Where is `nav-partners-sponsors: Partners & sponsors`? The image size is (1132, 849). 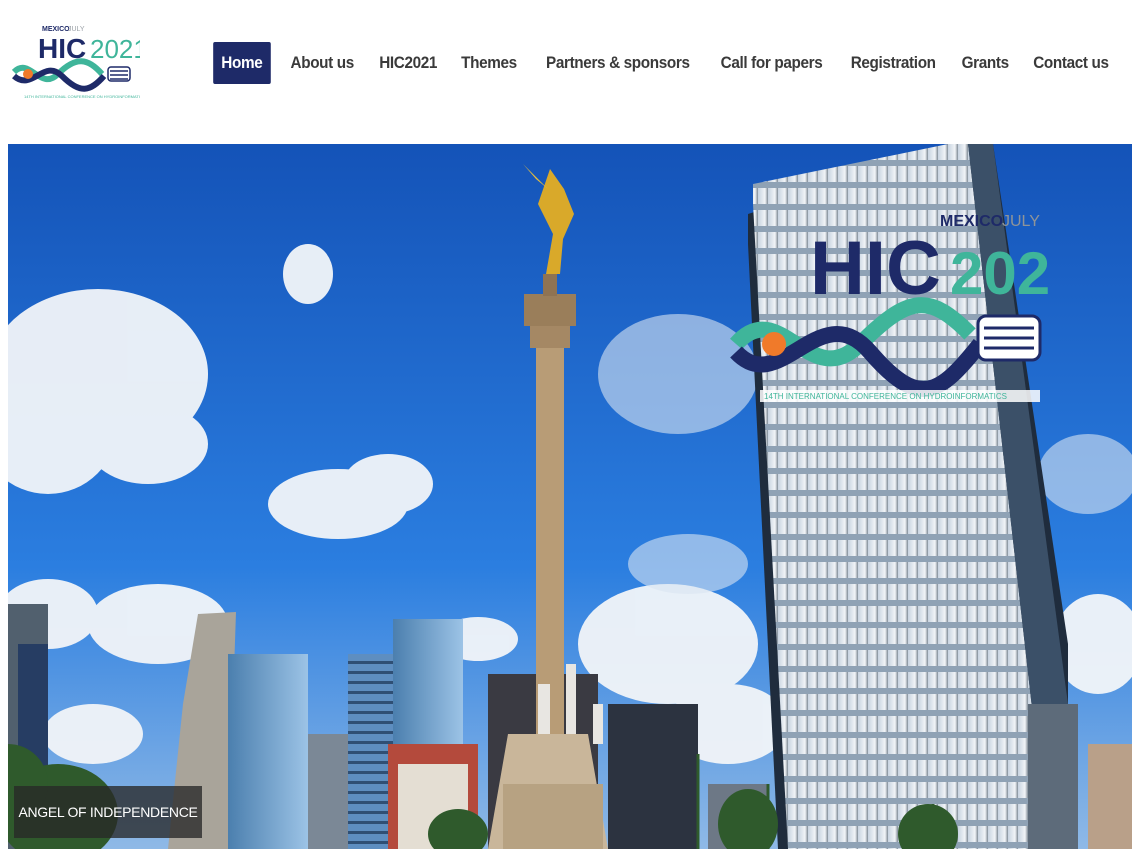
nav-partners-sponsors: Partners & sponsors is located at coordinates (618, 63).